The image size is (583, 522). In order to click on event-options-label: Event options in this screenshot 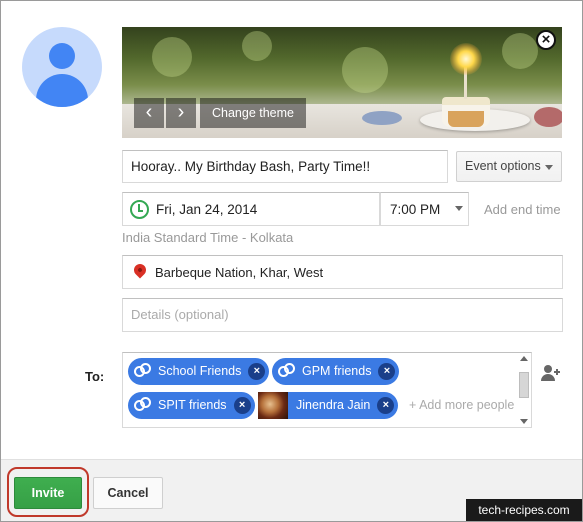, I will do `click(503, 166)`.